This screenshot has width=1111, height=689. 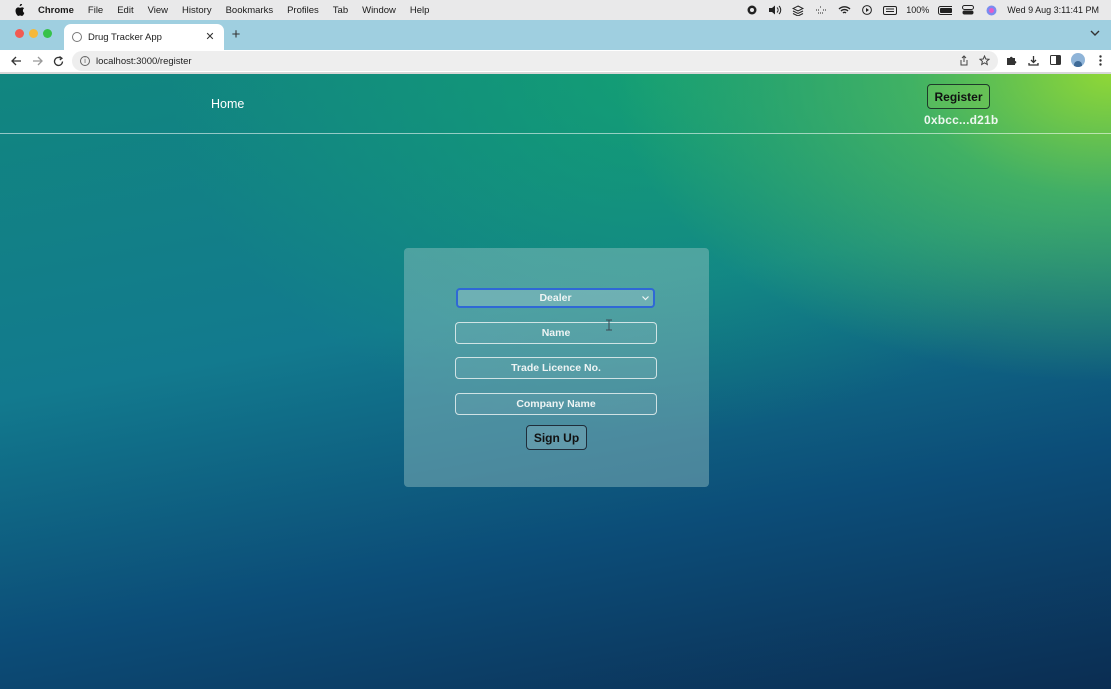 I want to click on battery-icon, so click(x=945, y=10).